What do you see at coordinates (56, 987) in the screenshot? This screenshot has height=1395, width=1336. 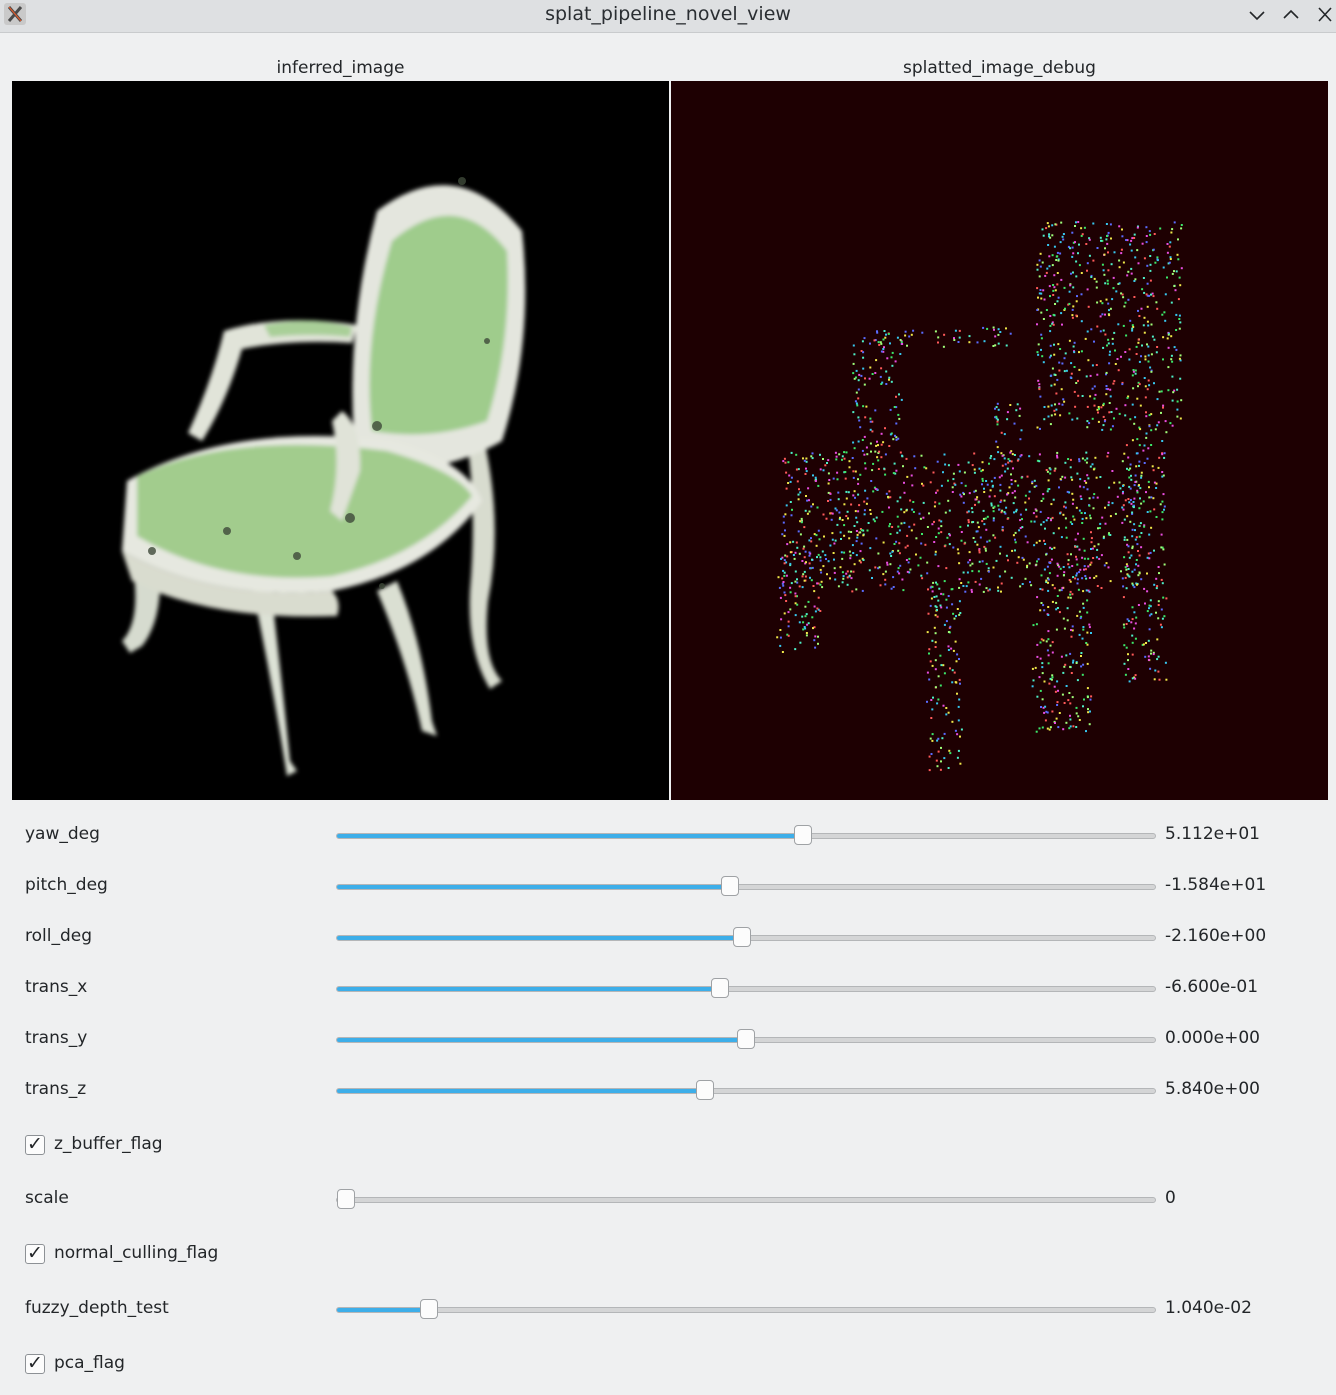 I see `trans-x-label: trans_x` at bounding box center [56, 987].